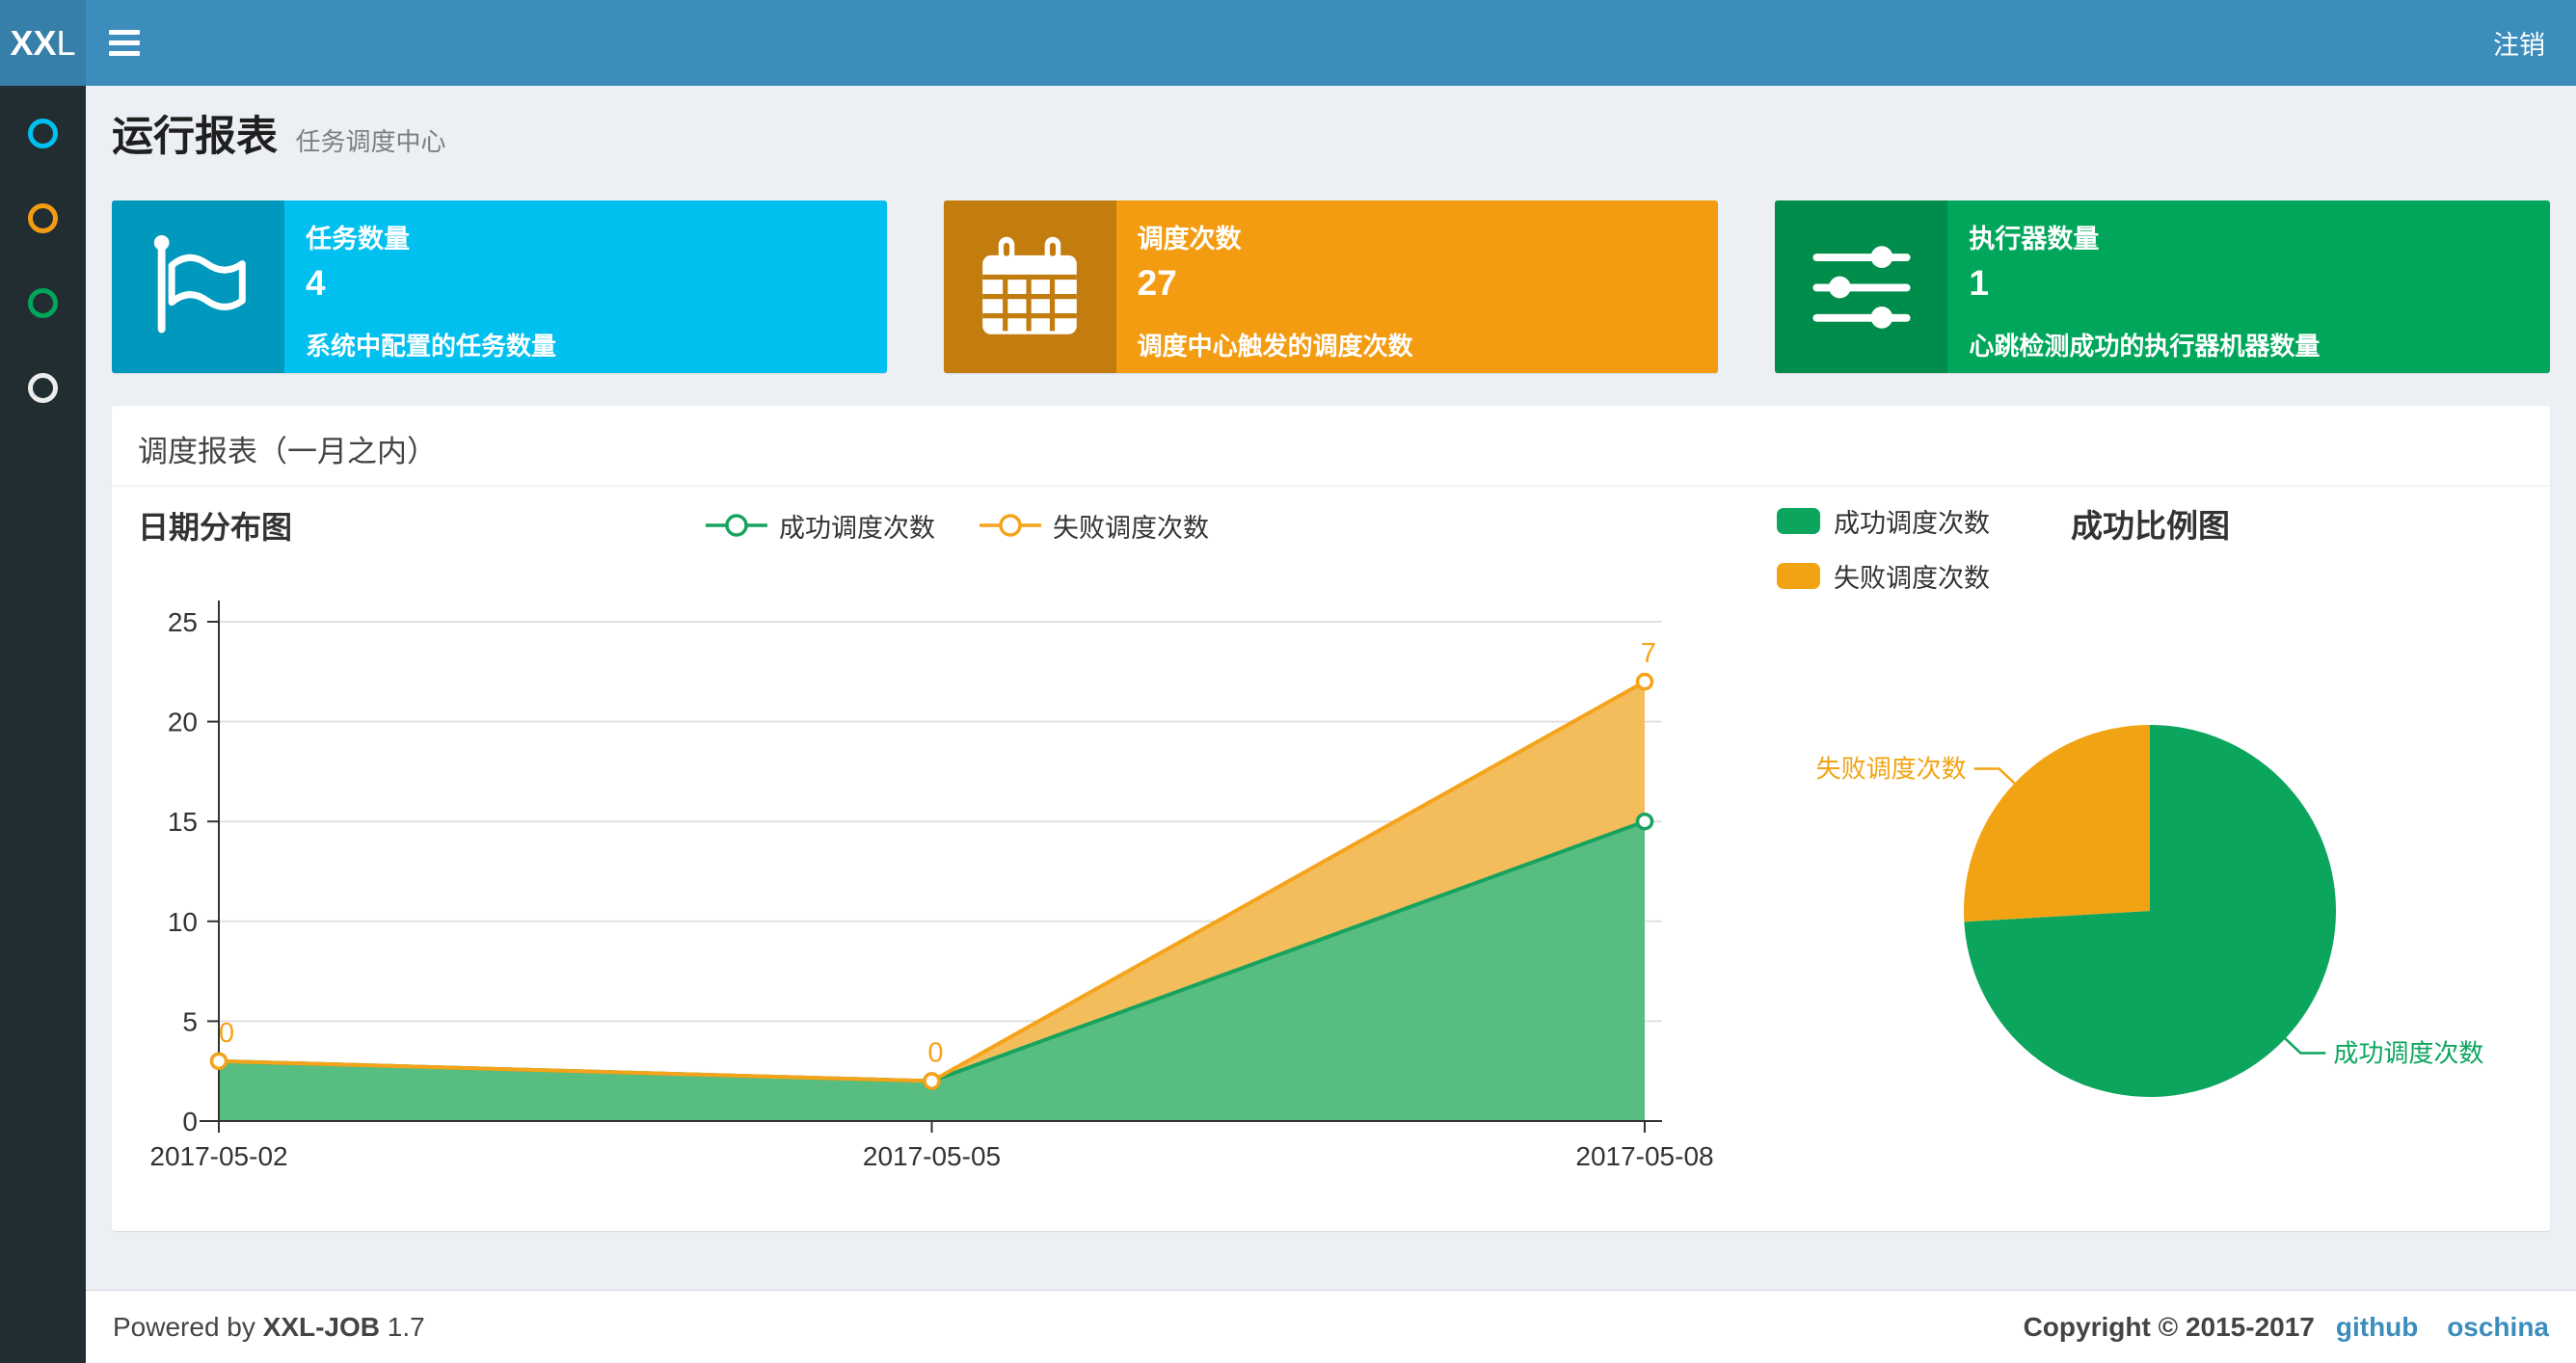 The height and width of the screenshot is (1363, 2576). I want to click on info-box-job-count: 任务数量 4 系统中配置的任务数量, so click(500, 286).